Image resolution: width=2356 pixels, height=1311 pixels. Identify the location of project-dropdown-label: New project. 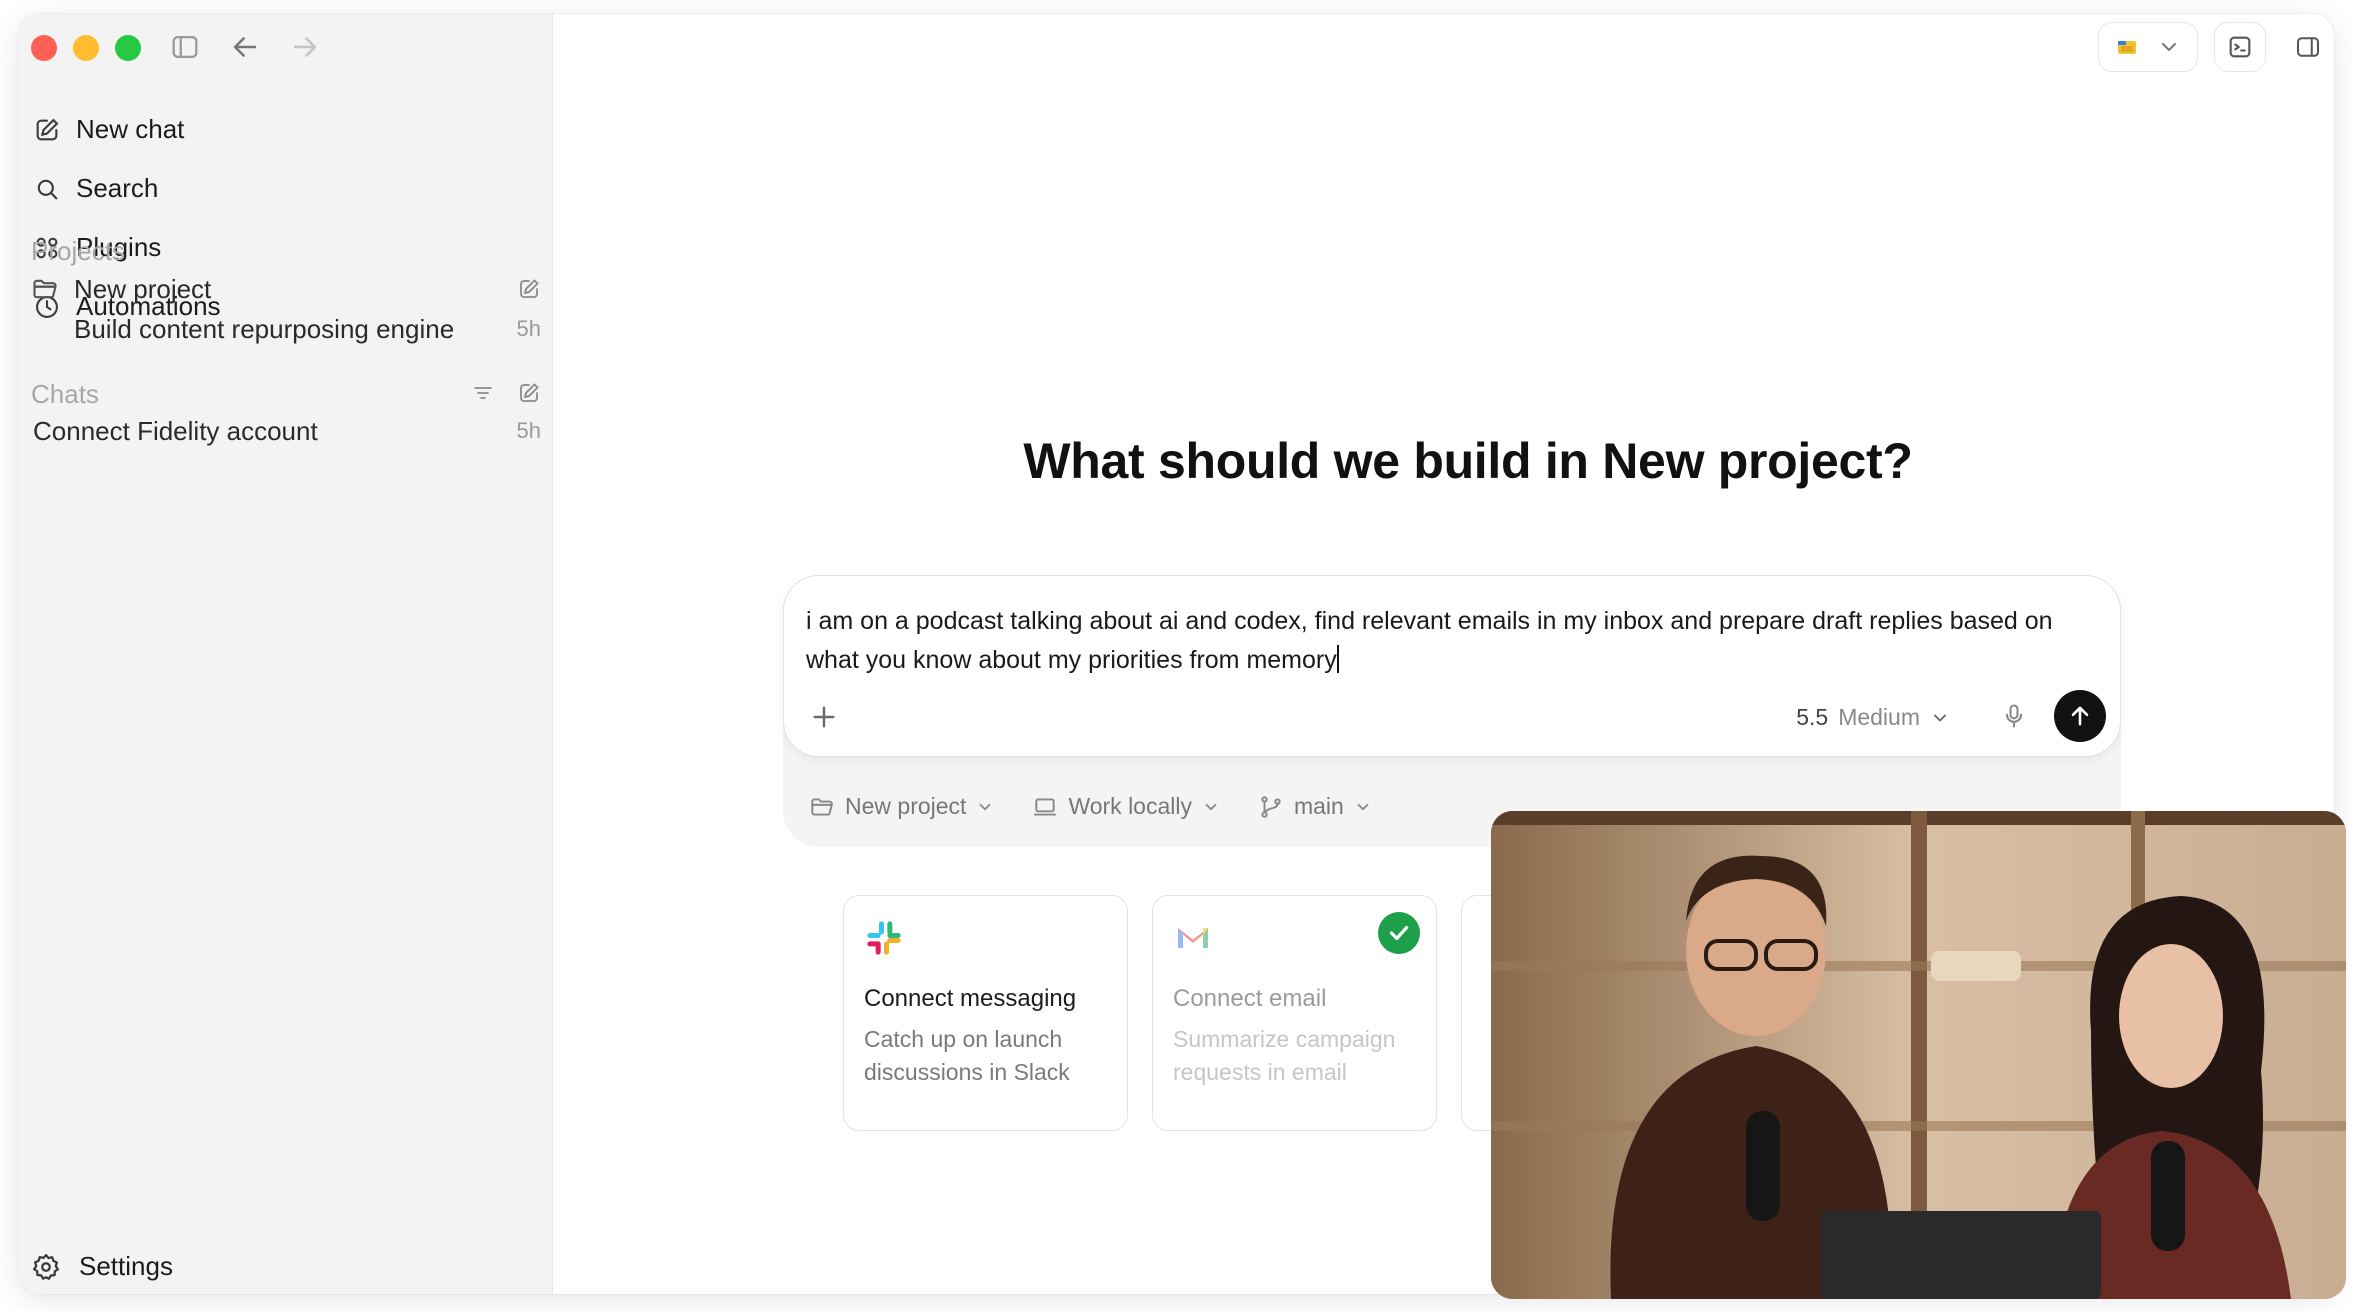
(906, 806).